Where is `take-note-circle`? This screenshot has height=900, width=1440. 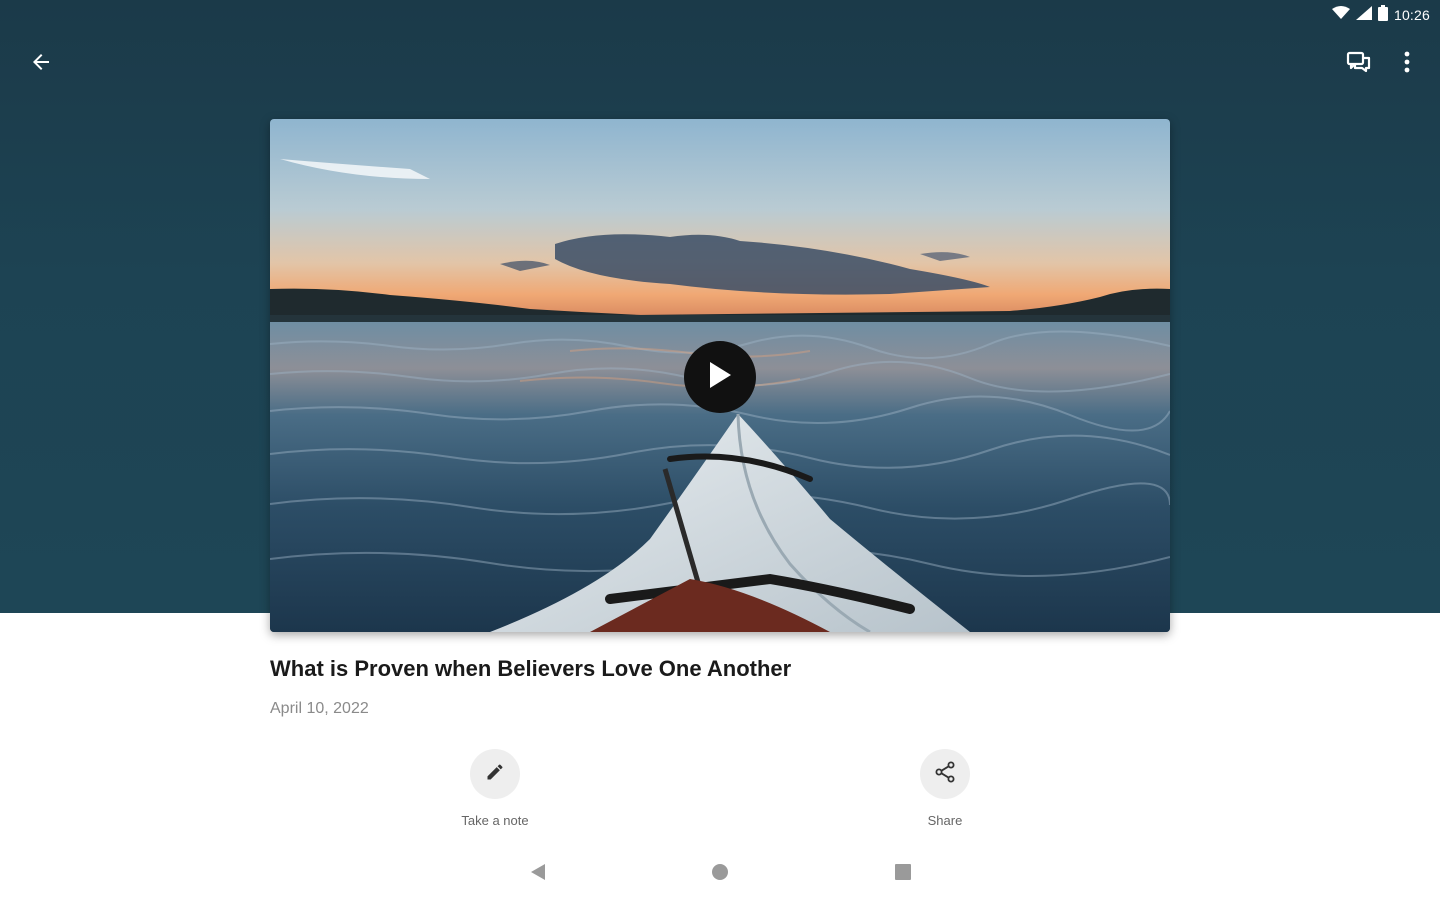
take-note-circle is located at coordinates (495, 774).